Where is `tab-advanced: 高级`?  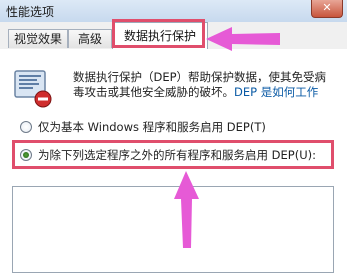 tab-advanced: 高级 is located at coordinates (90, 38).